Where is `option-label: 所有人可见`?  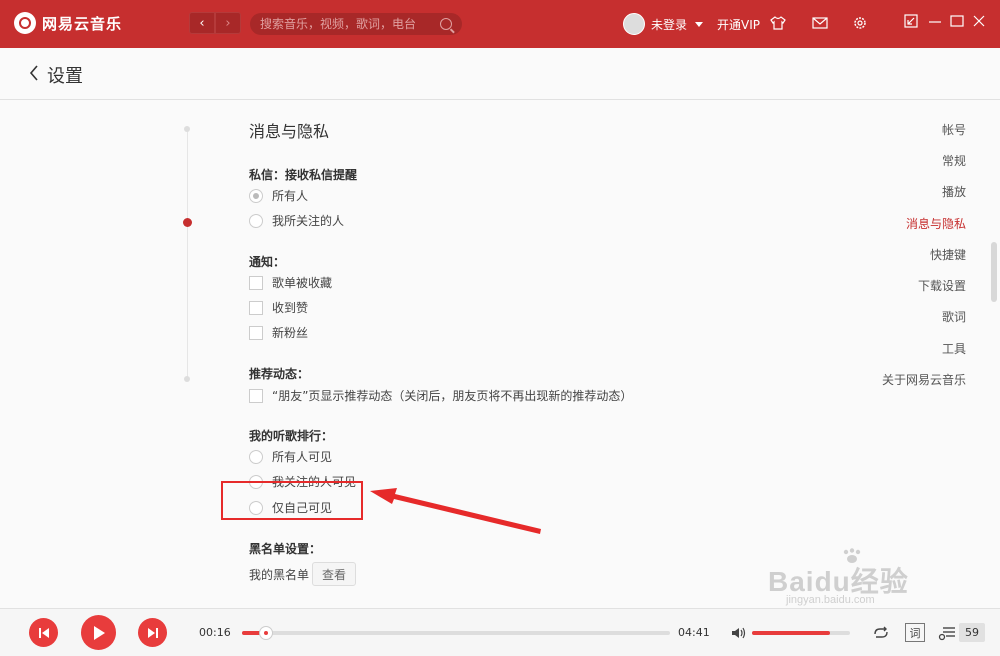 option-label: 所有人可见 is located at coordinates (302, 457).